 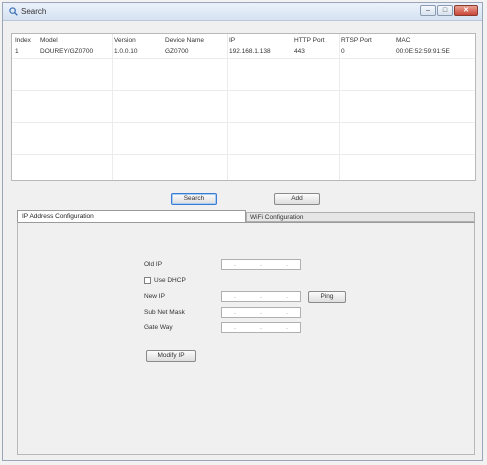 What do you see at coordinates (297, 199) in the screenshot?
I see `add-button: Add` at bounding box center [297, 199].